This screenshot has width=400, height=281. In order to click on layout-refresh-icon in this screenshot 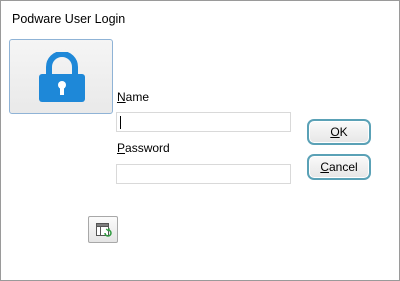, I will do `click(104, 230)`.